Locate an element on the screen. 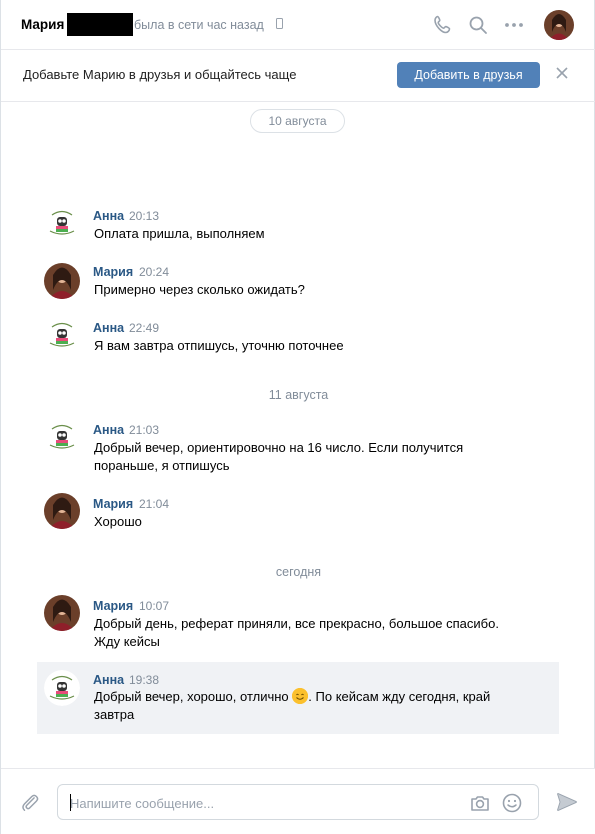 The width and height of the screenshot is (595, 834). emoji-icon is located at coordinates (512, 803).